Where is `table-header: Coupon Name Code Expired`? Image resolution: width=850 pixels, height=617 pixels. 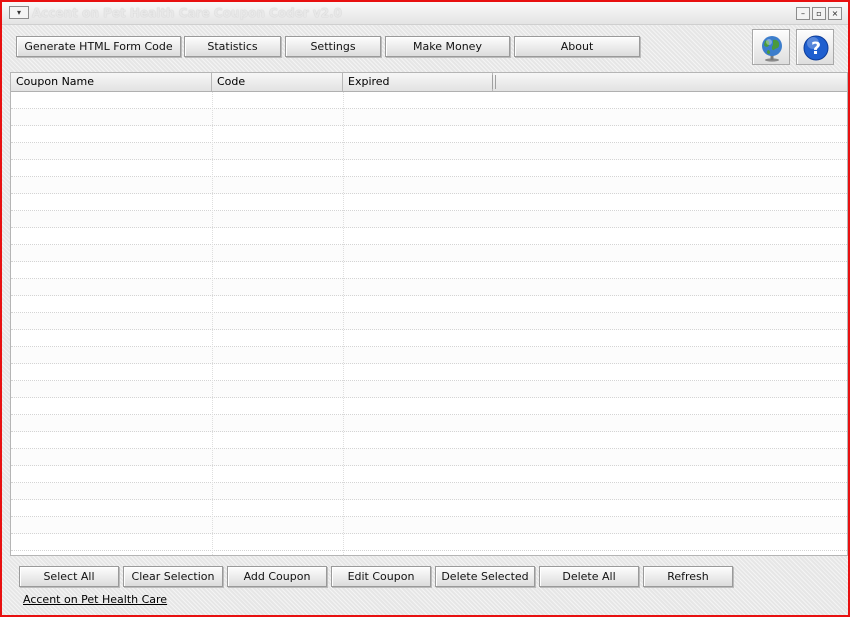
table-header: Coupon Name Code Expired is located at coordinates (429, 82).